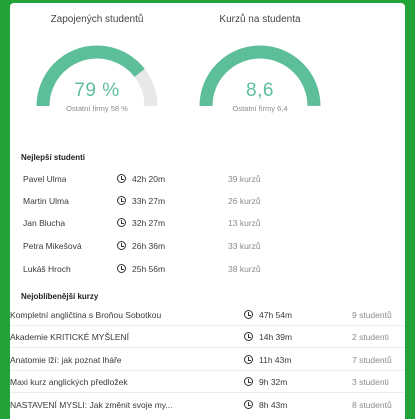 Image resolution: width=415 pixels, height=419 pixels. I want to click on gauge-comparison: Ostatní firmy 6,4, so click(260, 108).